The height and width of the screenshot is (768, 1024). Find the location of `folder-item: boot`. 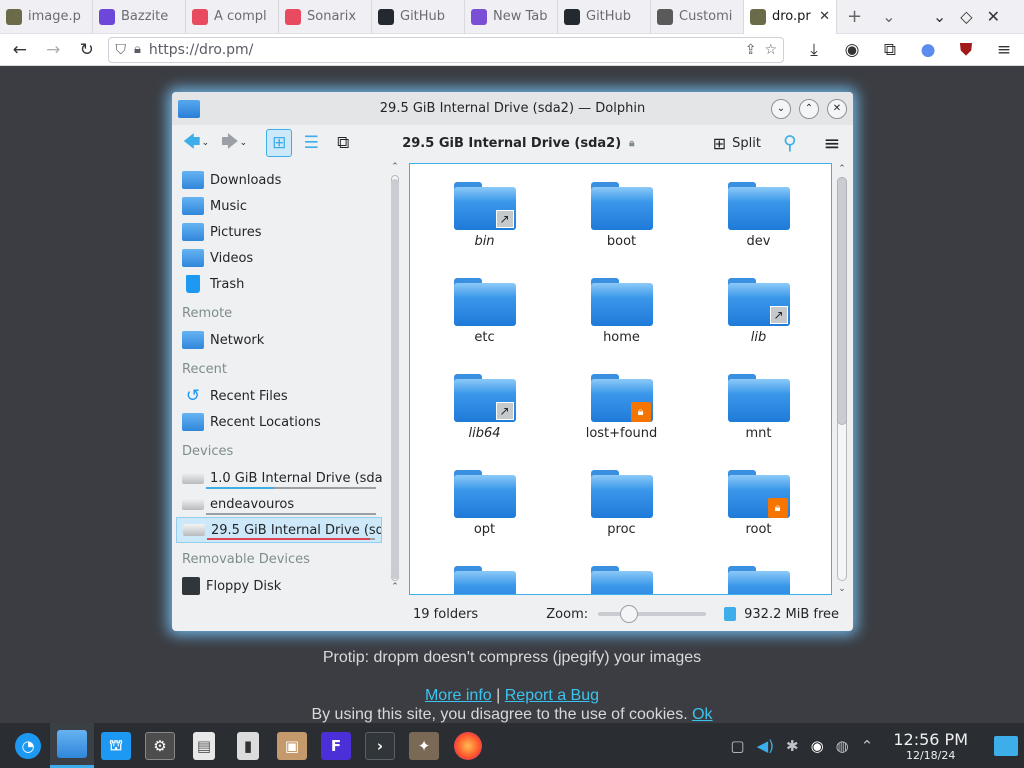

folder-item: boot is located at coordinates (621, 230).